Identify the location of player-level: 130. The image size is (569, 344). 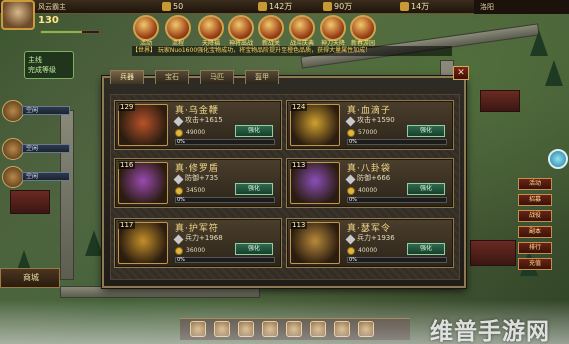
(48, 20).